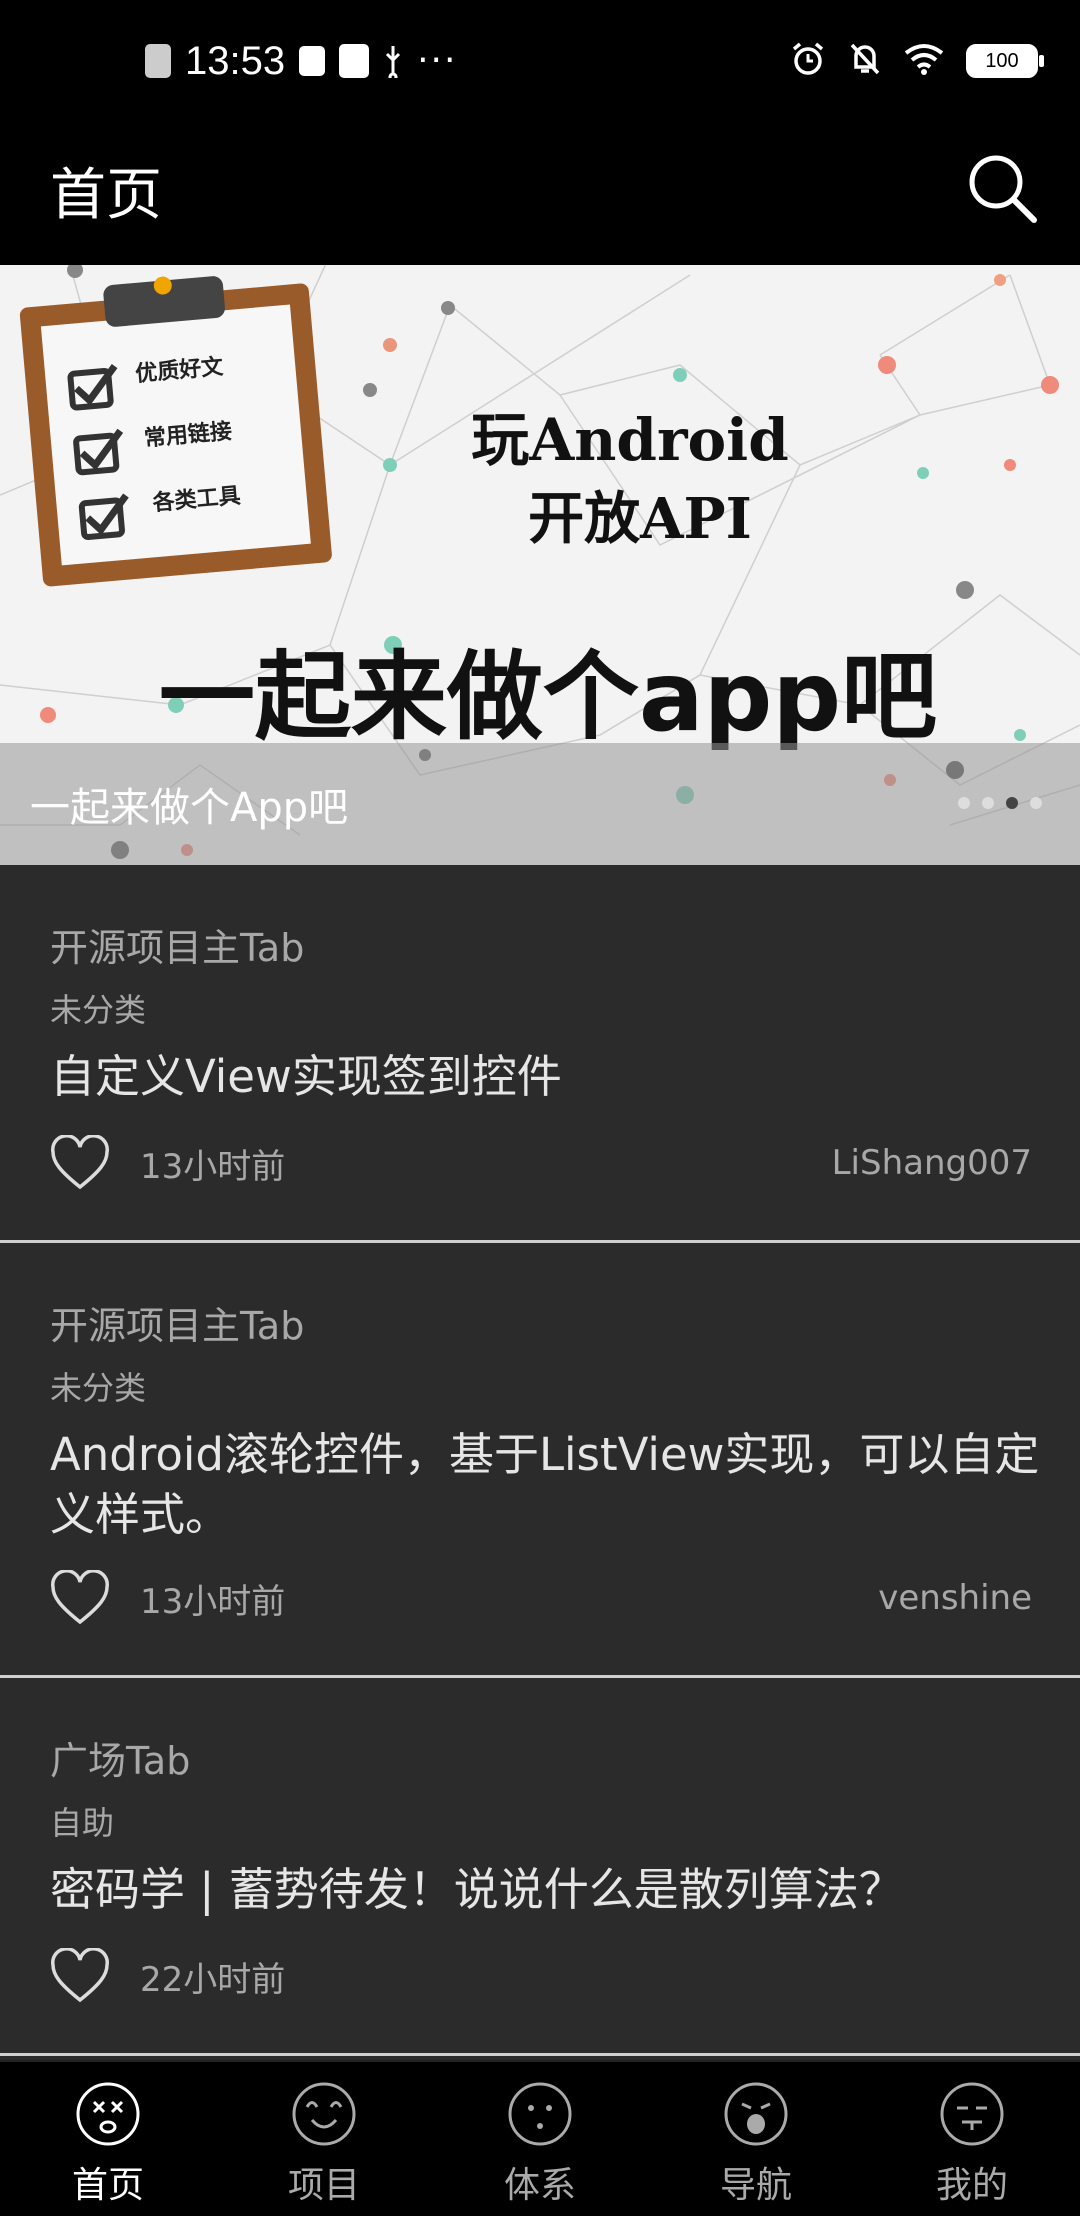 This screenshot has width=1080, height=2216. I want to click on nav-label: 我的, so click(971, 2185).